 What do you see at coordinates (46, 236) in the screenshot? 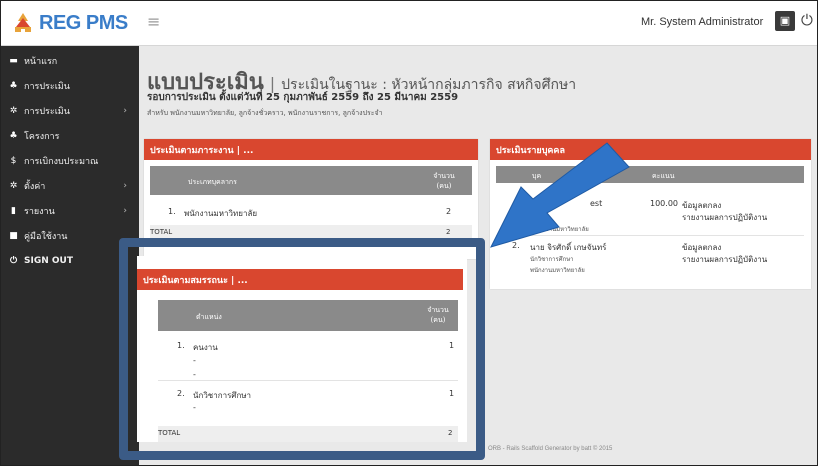
I see `sidebar-item-label: คู่มือใช้งาน` at bounding box center [46, 236].